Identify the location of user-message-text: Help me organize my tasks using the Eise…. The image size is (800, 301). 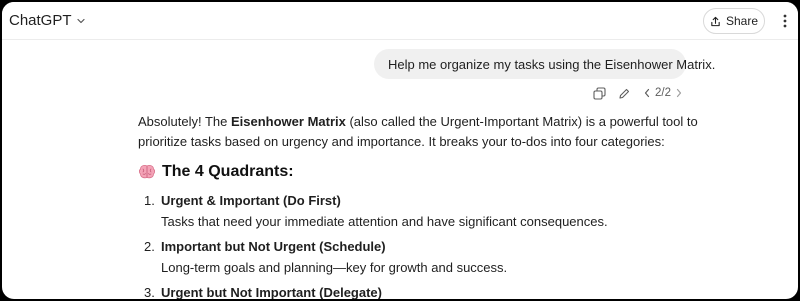
(552, 64).